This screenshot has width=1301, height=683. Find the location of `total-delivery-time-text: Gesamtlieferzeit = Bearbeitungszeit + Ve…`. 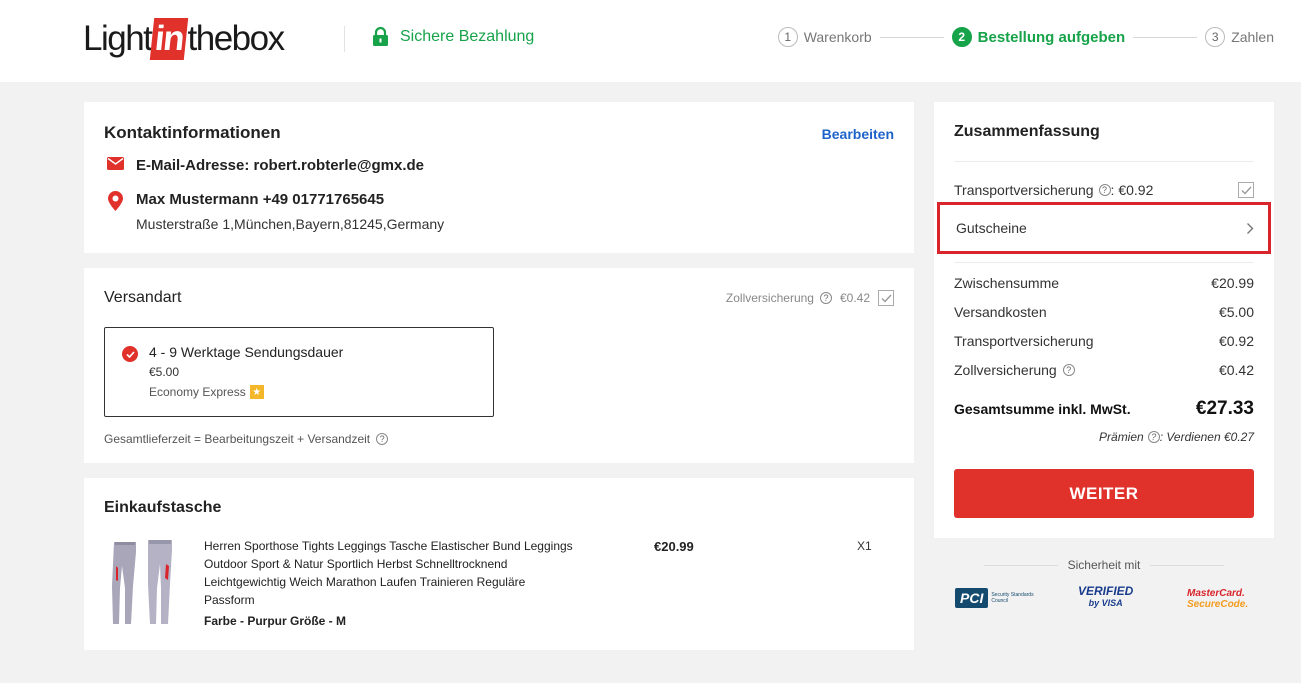

total-delivery-time-text: Gesamtlieferzeit = Bearbeitungszeit + Ve… is located at coordinates (237, 439).